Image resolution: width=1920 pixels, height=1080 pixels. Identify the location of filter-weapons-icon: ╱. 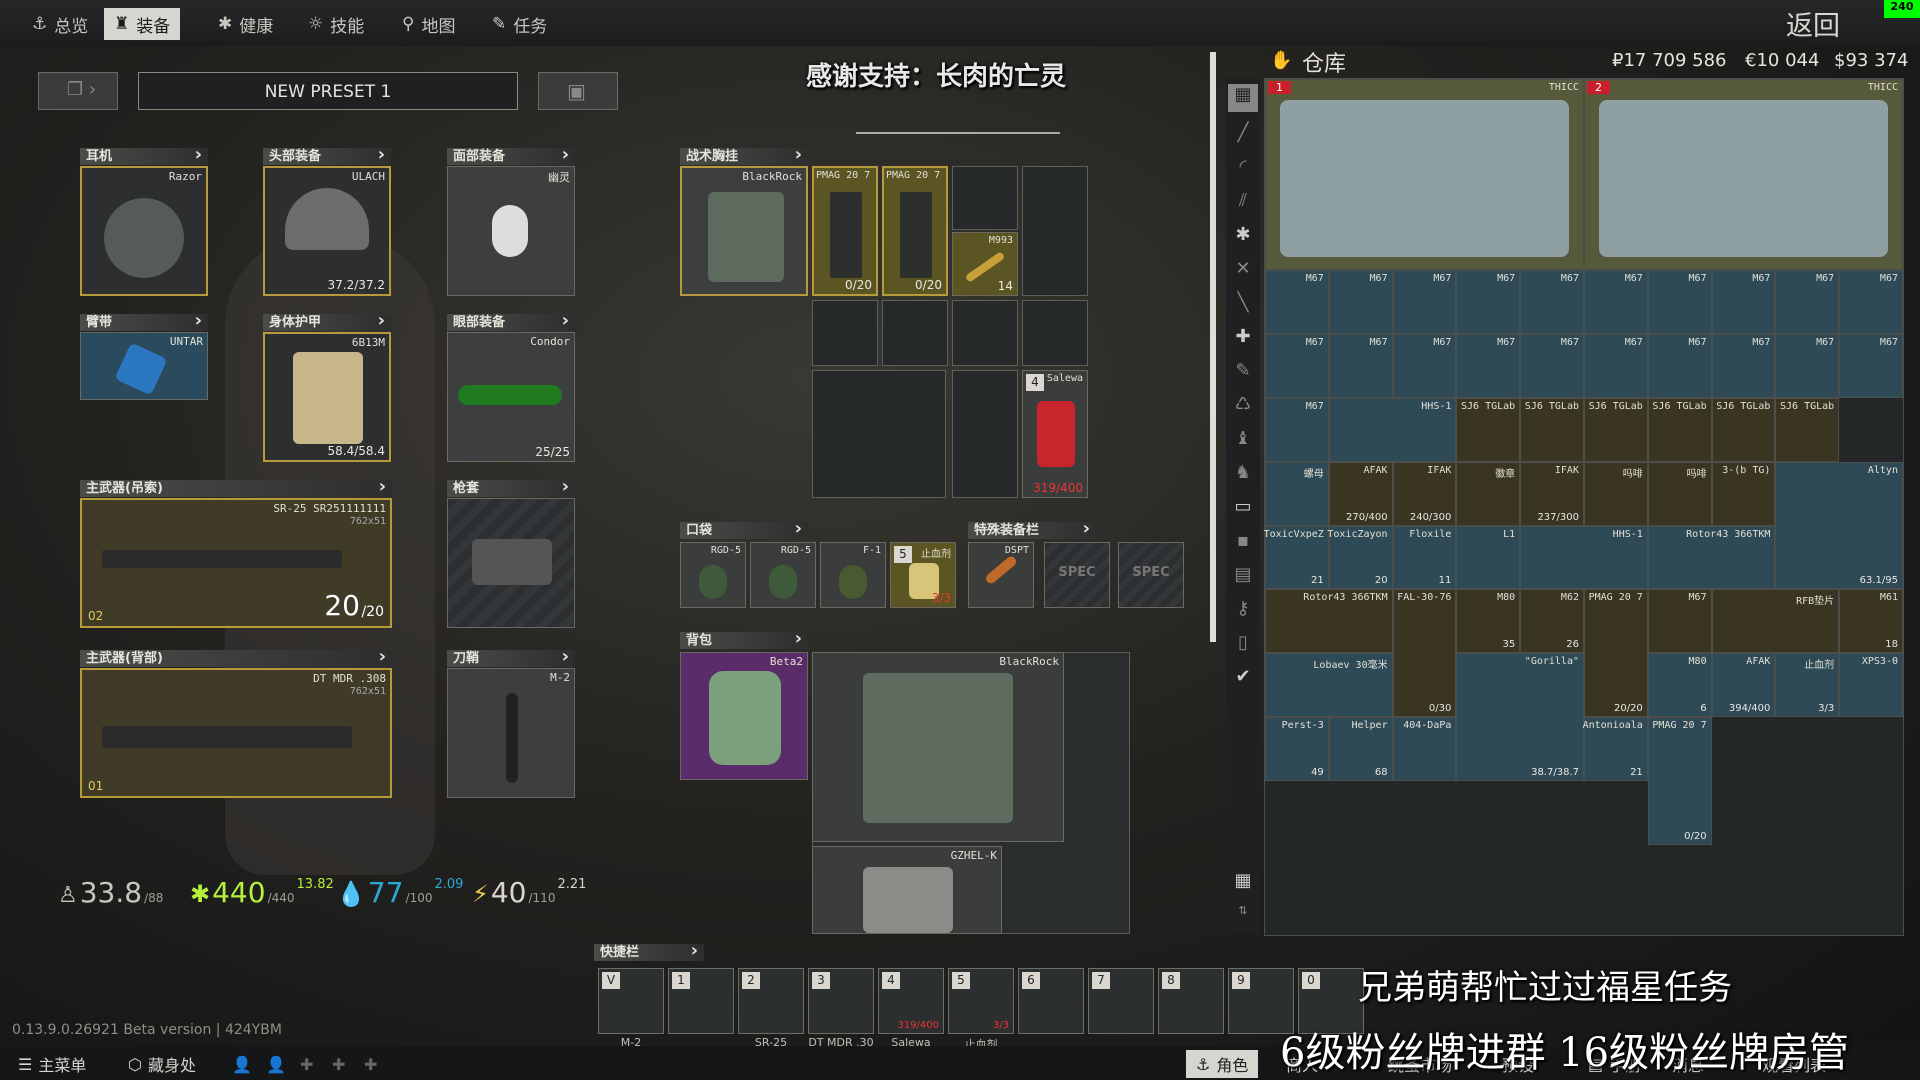
(1243, 136).